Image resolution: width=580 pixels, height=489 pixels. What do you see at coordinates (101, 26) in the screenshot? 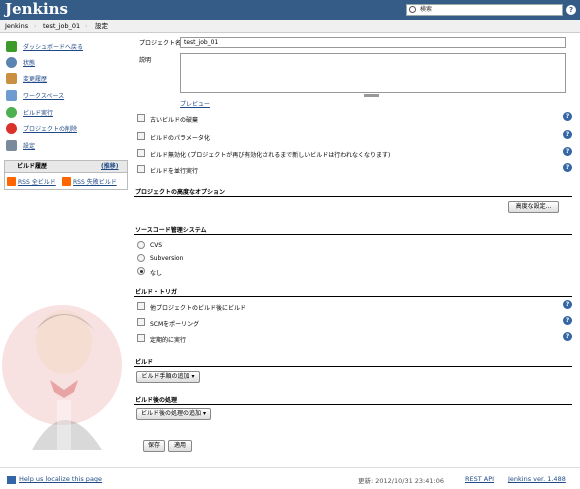
I see `breadcrumb-configure: 設定` at bounding box center [101, 26].